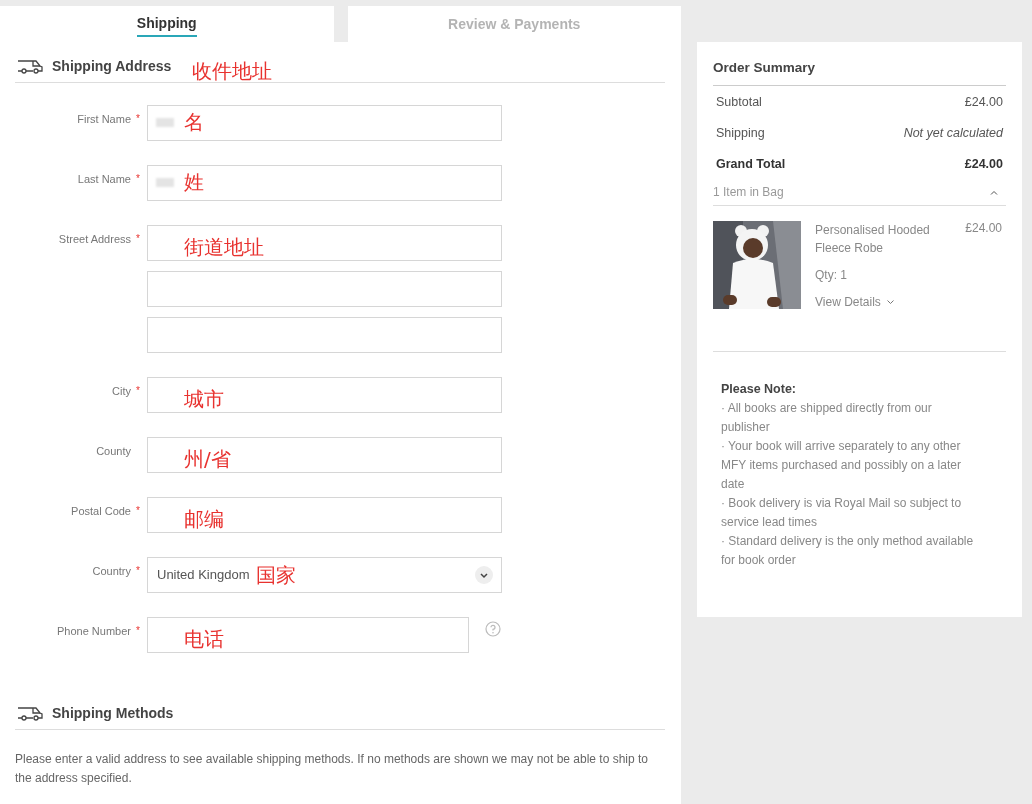 This screenshot has width=1032, height=804. I want to click on product-price: £24.00, so click(984, 229).